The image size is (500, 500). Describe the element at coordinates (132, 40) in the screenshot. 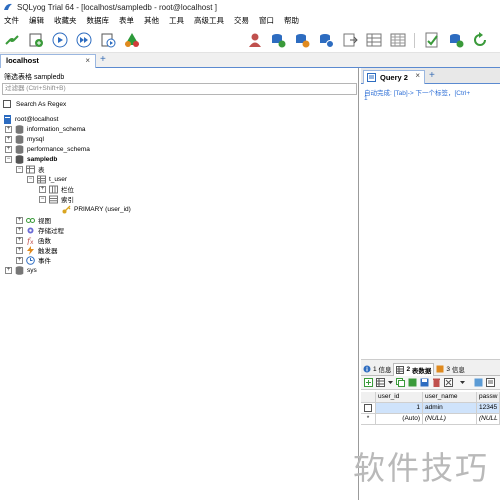

I see `schema-designer-icon` at that location.